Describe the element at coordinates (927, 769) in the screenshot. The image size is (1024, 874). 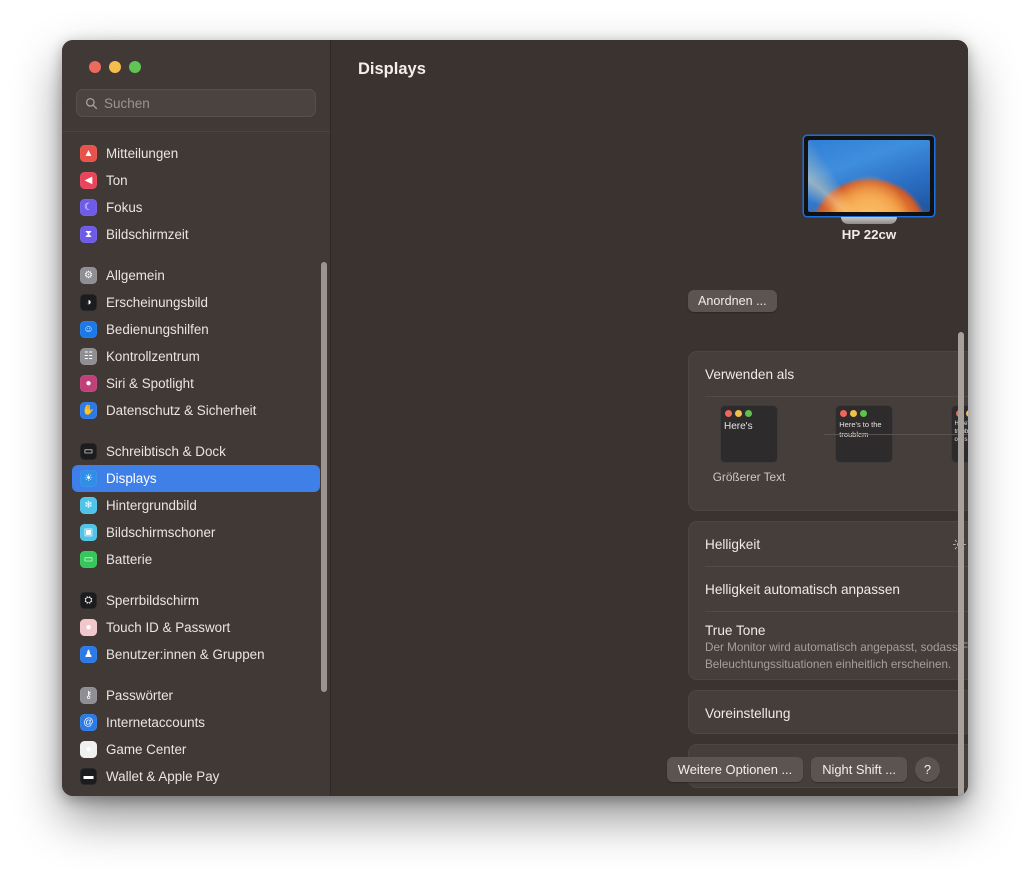
I see `help-button: ?` at that location.